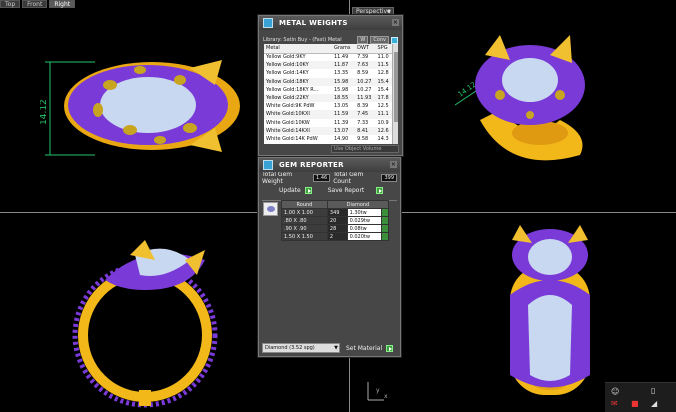 This screenshot has width=676, height=412. I want to click on save-report-button, so click(380, 190).